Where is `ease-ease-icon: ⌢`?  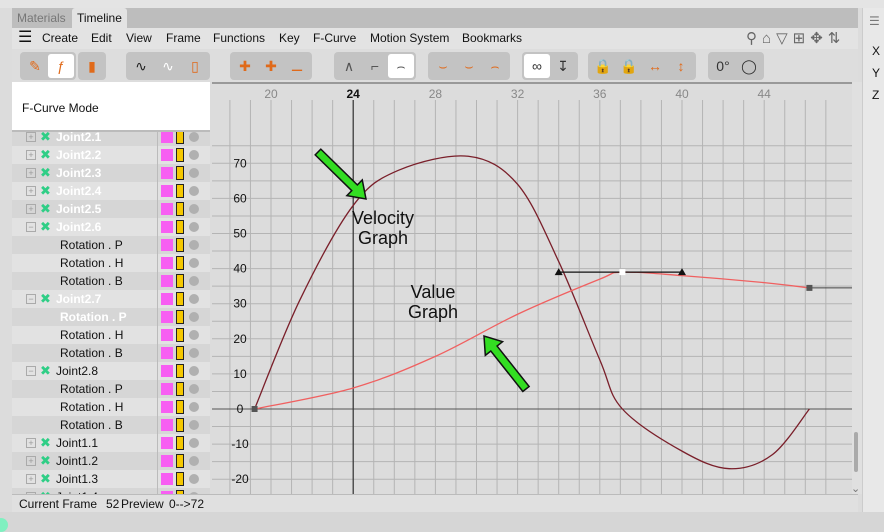 ease-ease-icon: ⌢ is located at coordinates (495, 66).